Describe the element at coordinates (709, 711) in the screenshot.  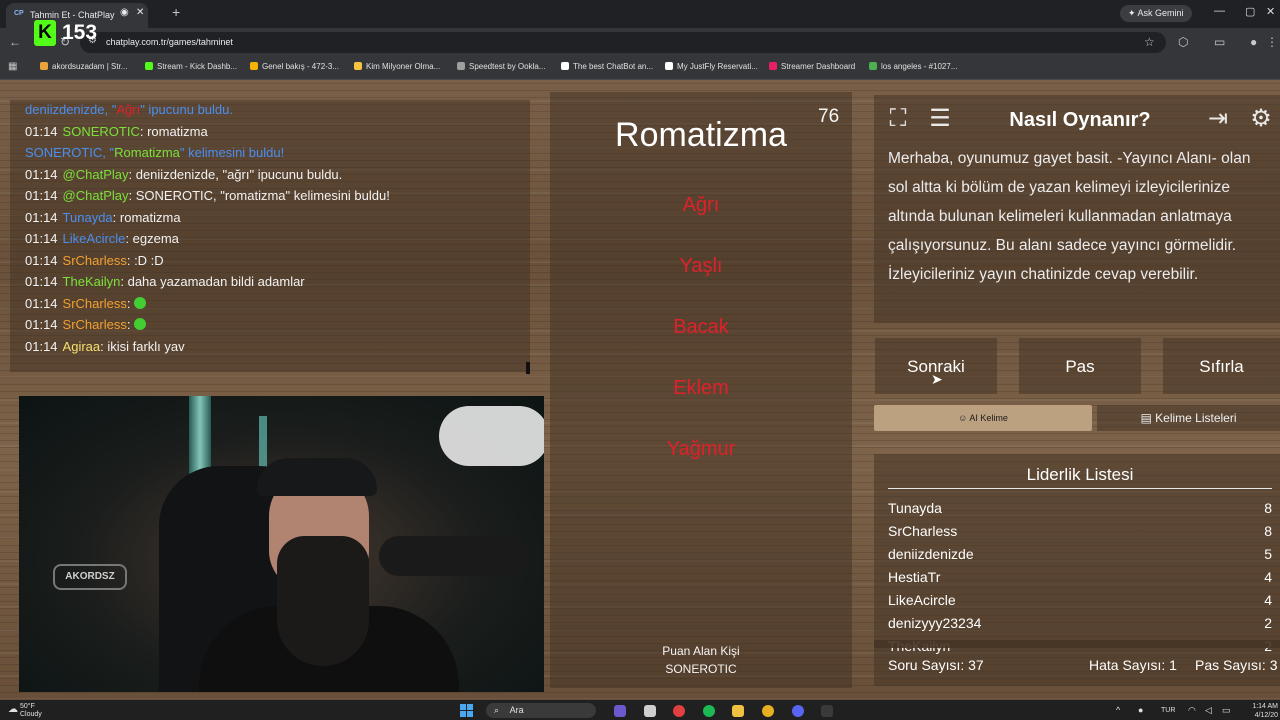
I see `spotify-icon` at that location.